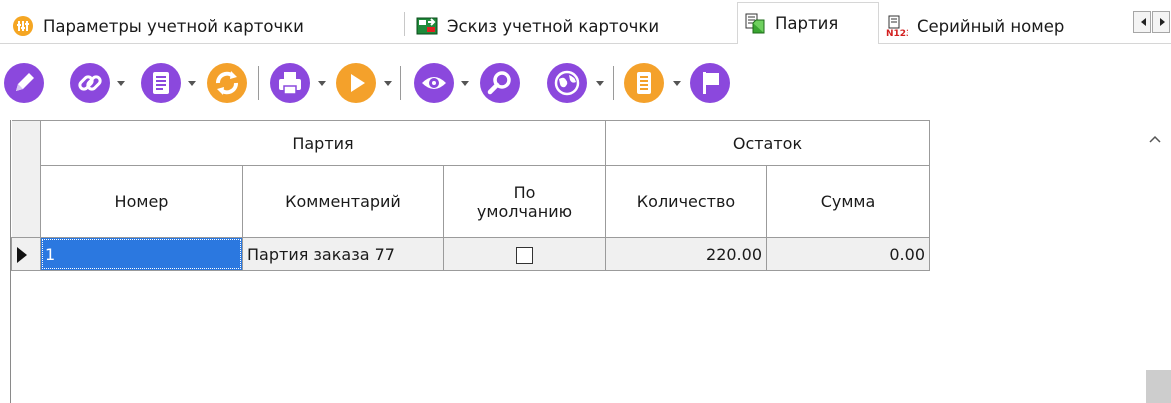 Image resolution: width=1171 pixels, height=403 pixels. I want to click on sketch-icon, so click(427, 26).